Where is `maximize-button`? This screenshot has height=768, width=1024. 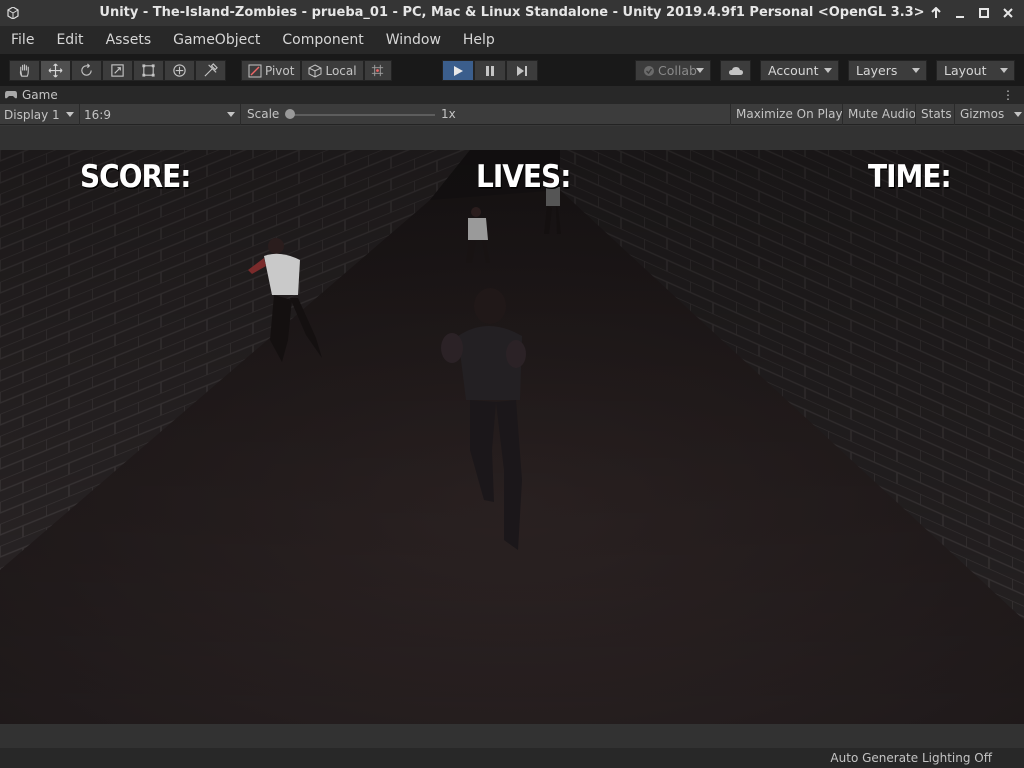
maximize-button is located at coordinates (984, 13).